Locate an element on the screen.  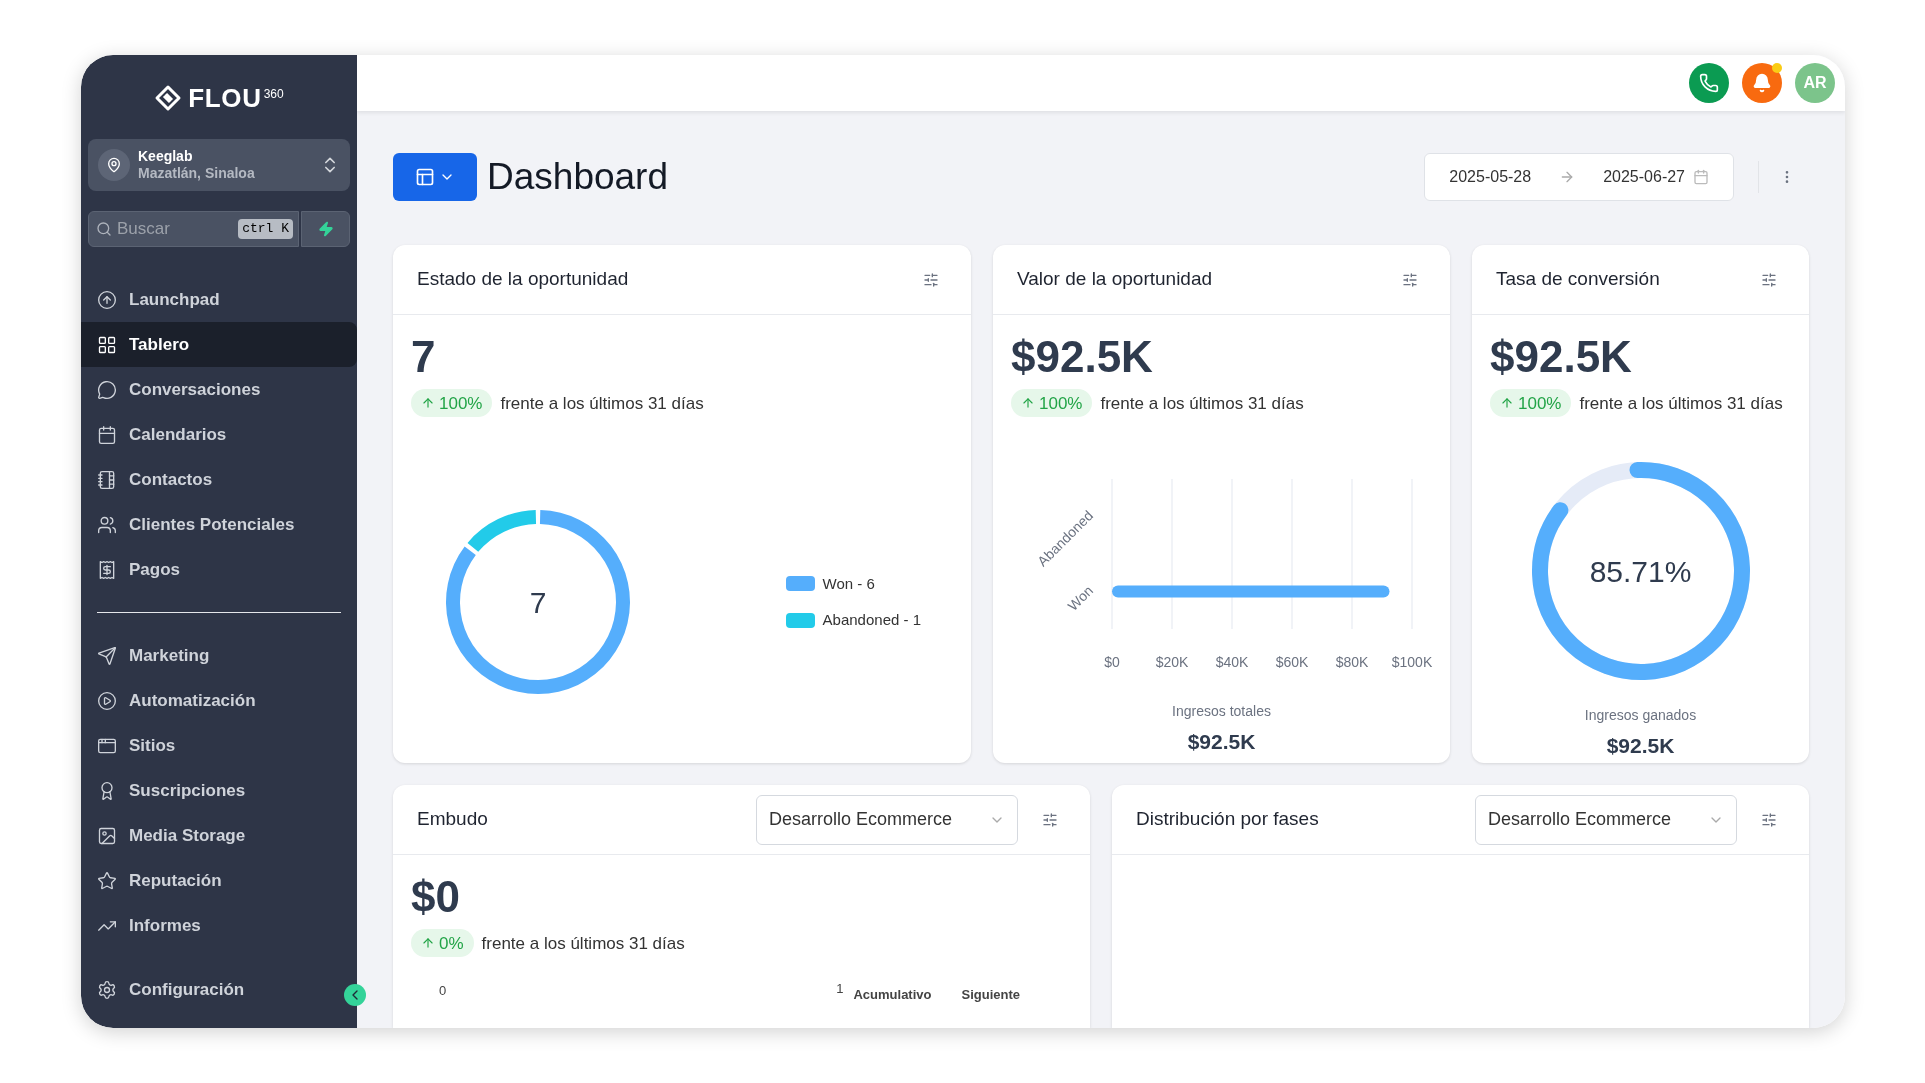
card-title: Estado de la oportunidad is located at coordinates (523, 279).